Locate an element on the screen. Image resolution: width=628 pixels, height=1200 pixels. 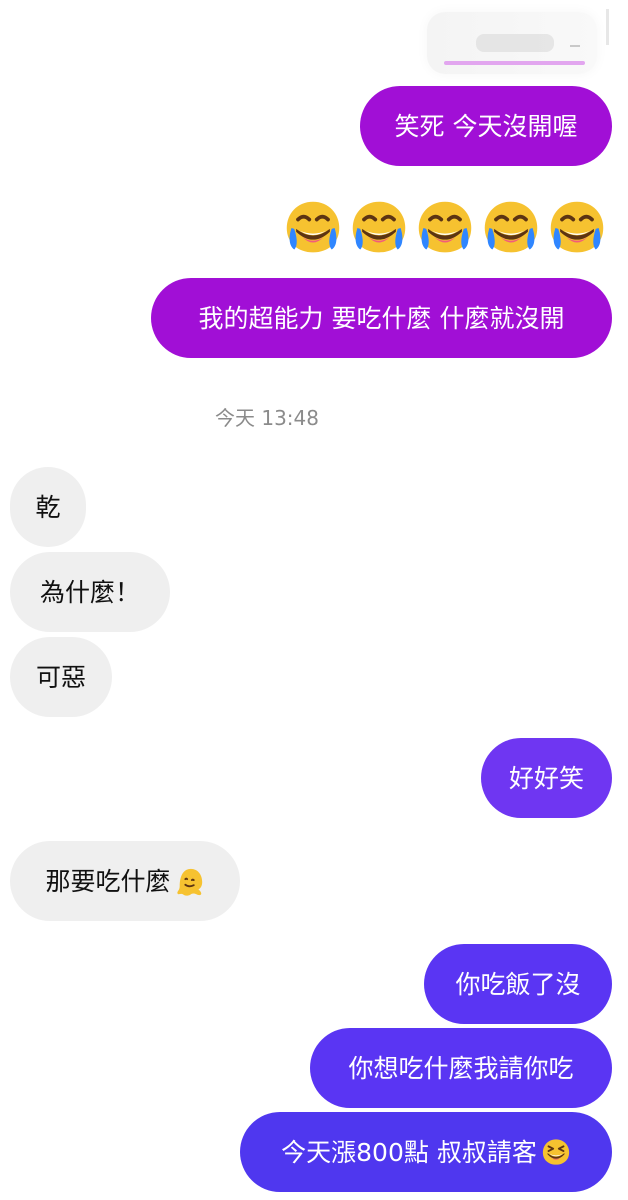
message-bubble-outgoing: 你想吃什麼我請你吃 is located at coordinates (461, 1068).